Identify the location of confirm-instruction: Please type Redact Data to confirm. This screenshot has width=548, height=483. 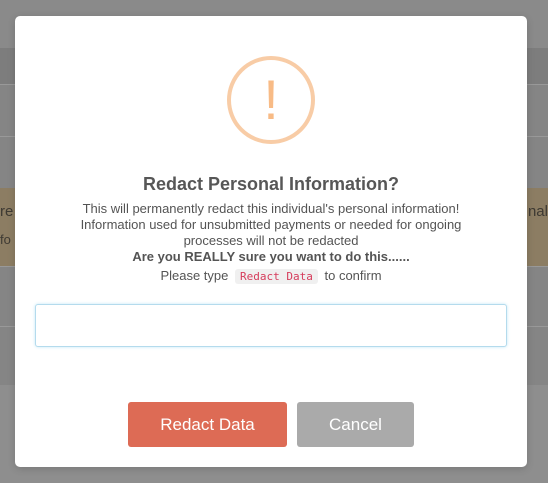
(271, 276).